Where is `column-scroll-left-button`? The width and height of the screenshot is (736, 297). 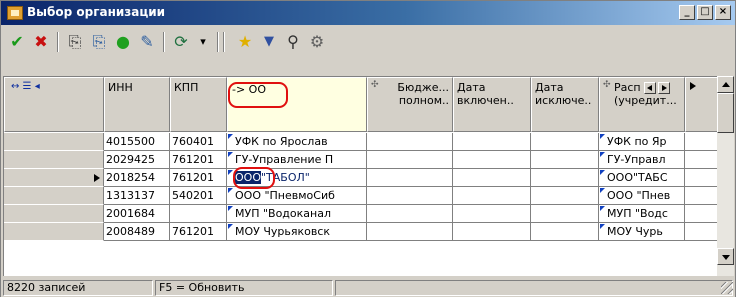 column-scroll-left-button is located at coordinates (650, 88).